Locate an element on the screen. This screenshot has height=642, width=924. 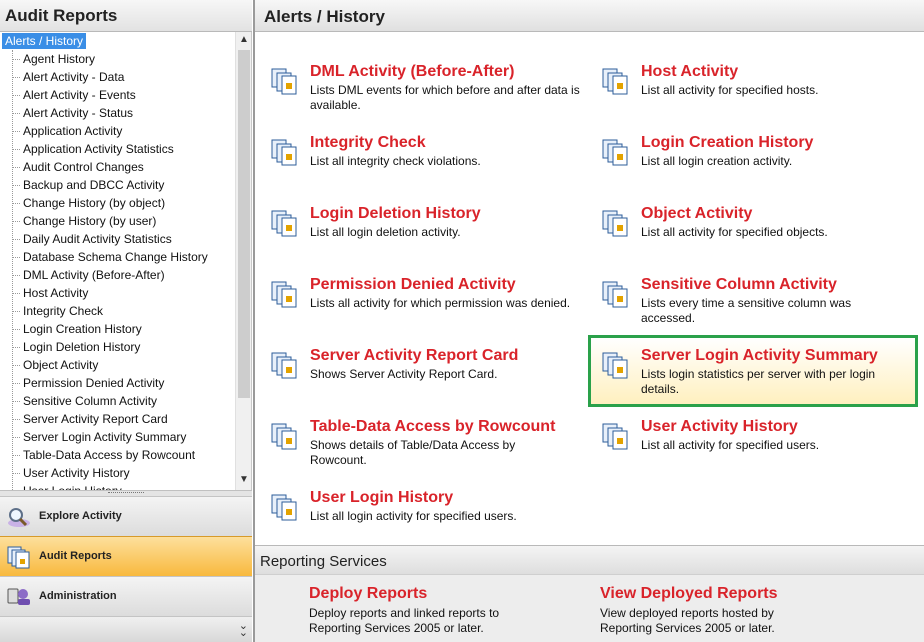
report-title: Sensitive Column Activity is located at coordinates (739, 285).